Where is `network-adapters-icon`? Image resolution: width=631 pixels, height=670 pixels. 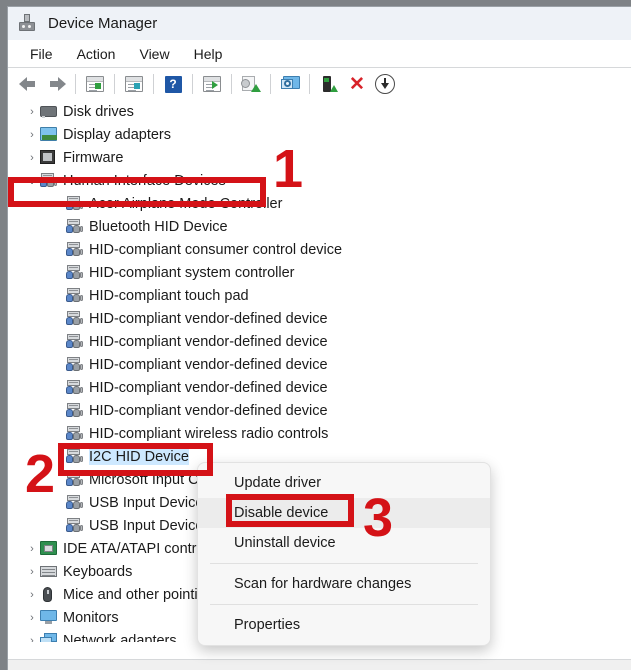
network-adapters-icon is located at coordinates (48, 637).